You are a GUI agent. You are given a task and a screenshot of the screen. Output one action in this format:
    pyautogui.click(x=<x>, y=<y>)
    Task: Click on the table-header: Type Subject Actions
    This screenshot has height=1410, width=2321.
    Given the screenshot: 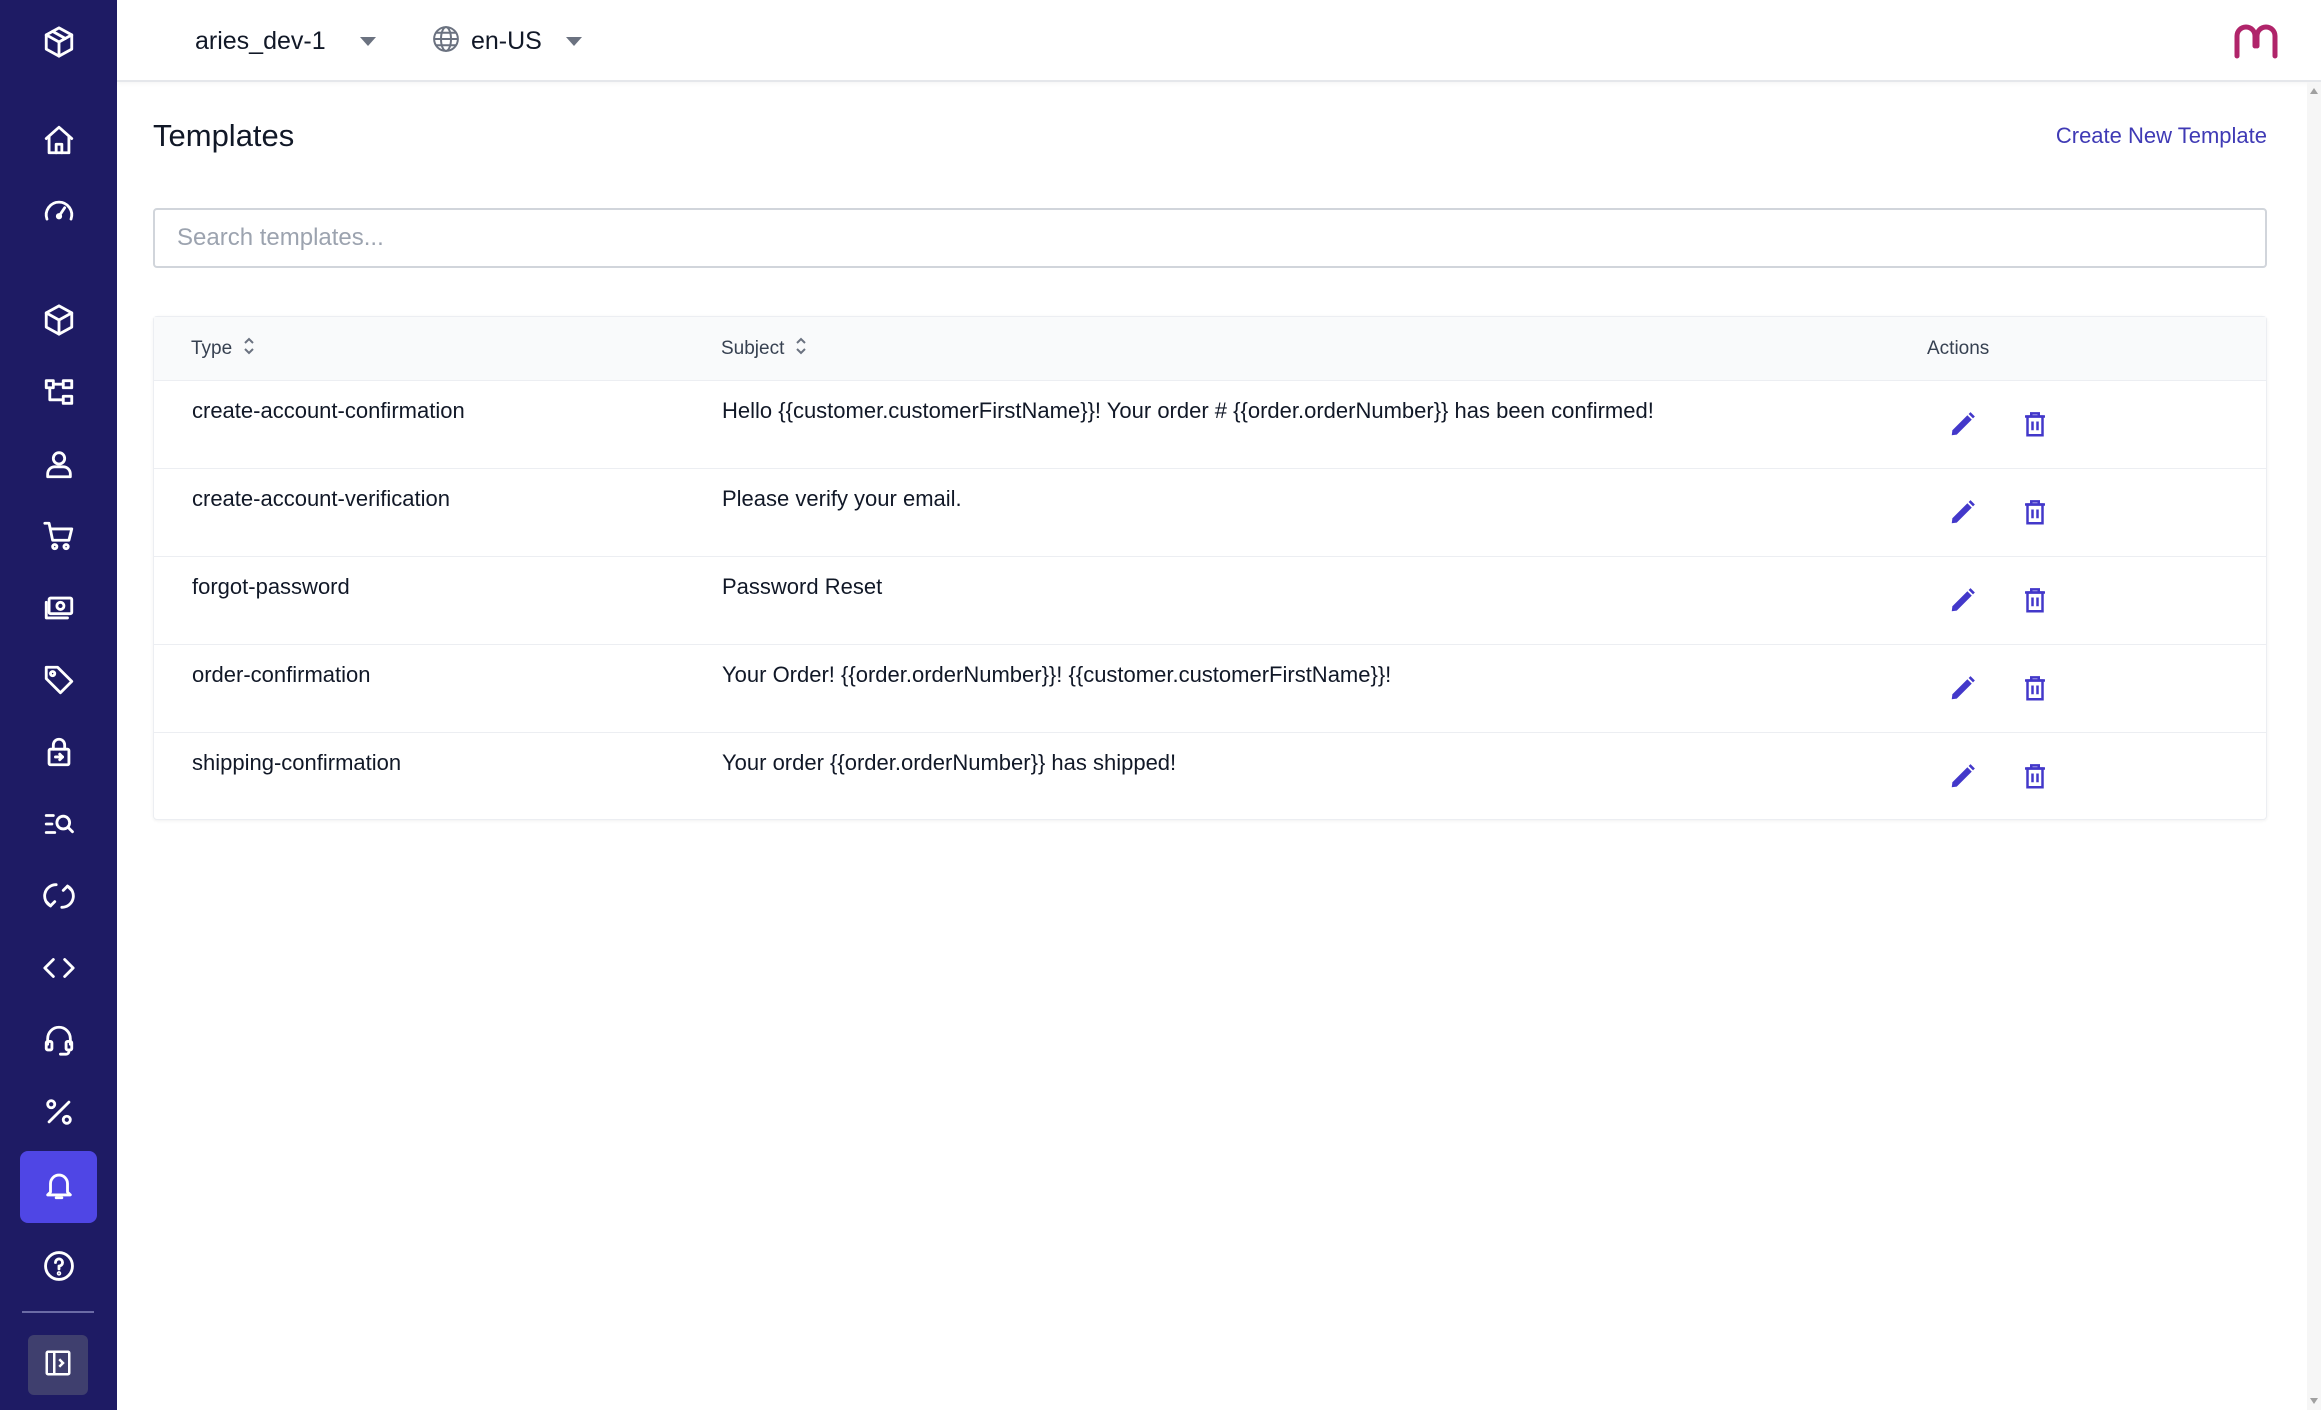 What is the action you would take?
    pyautogui.click(x=1210, y=349)
    